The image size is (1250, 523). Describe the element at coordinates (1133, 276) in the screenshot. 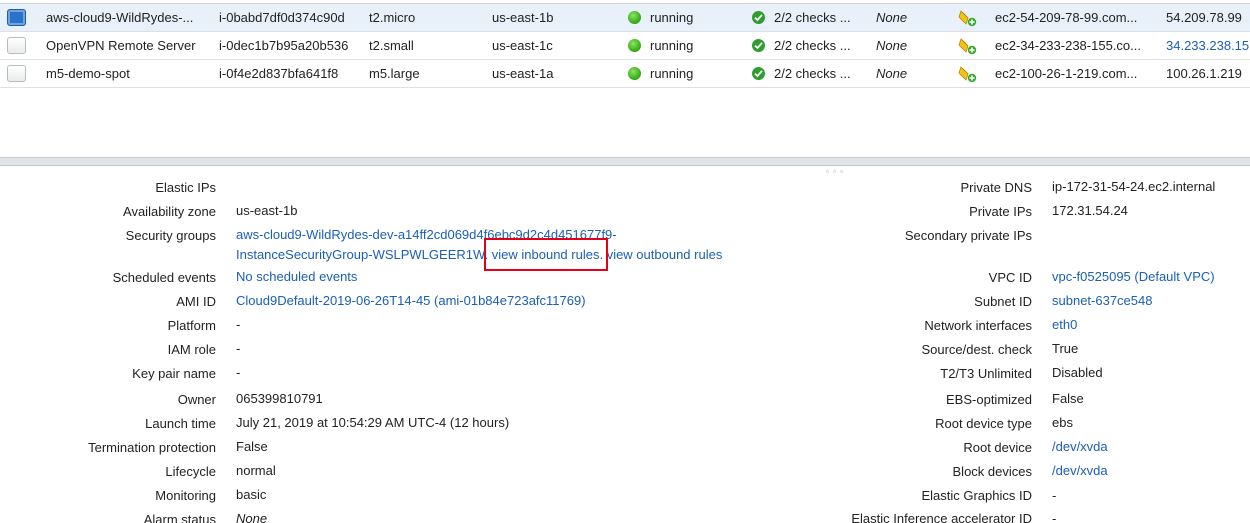

I see `vpc-id-link: vpc-f0525095 (Default VPC)` at that location.